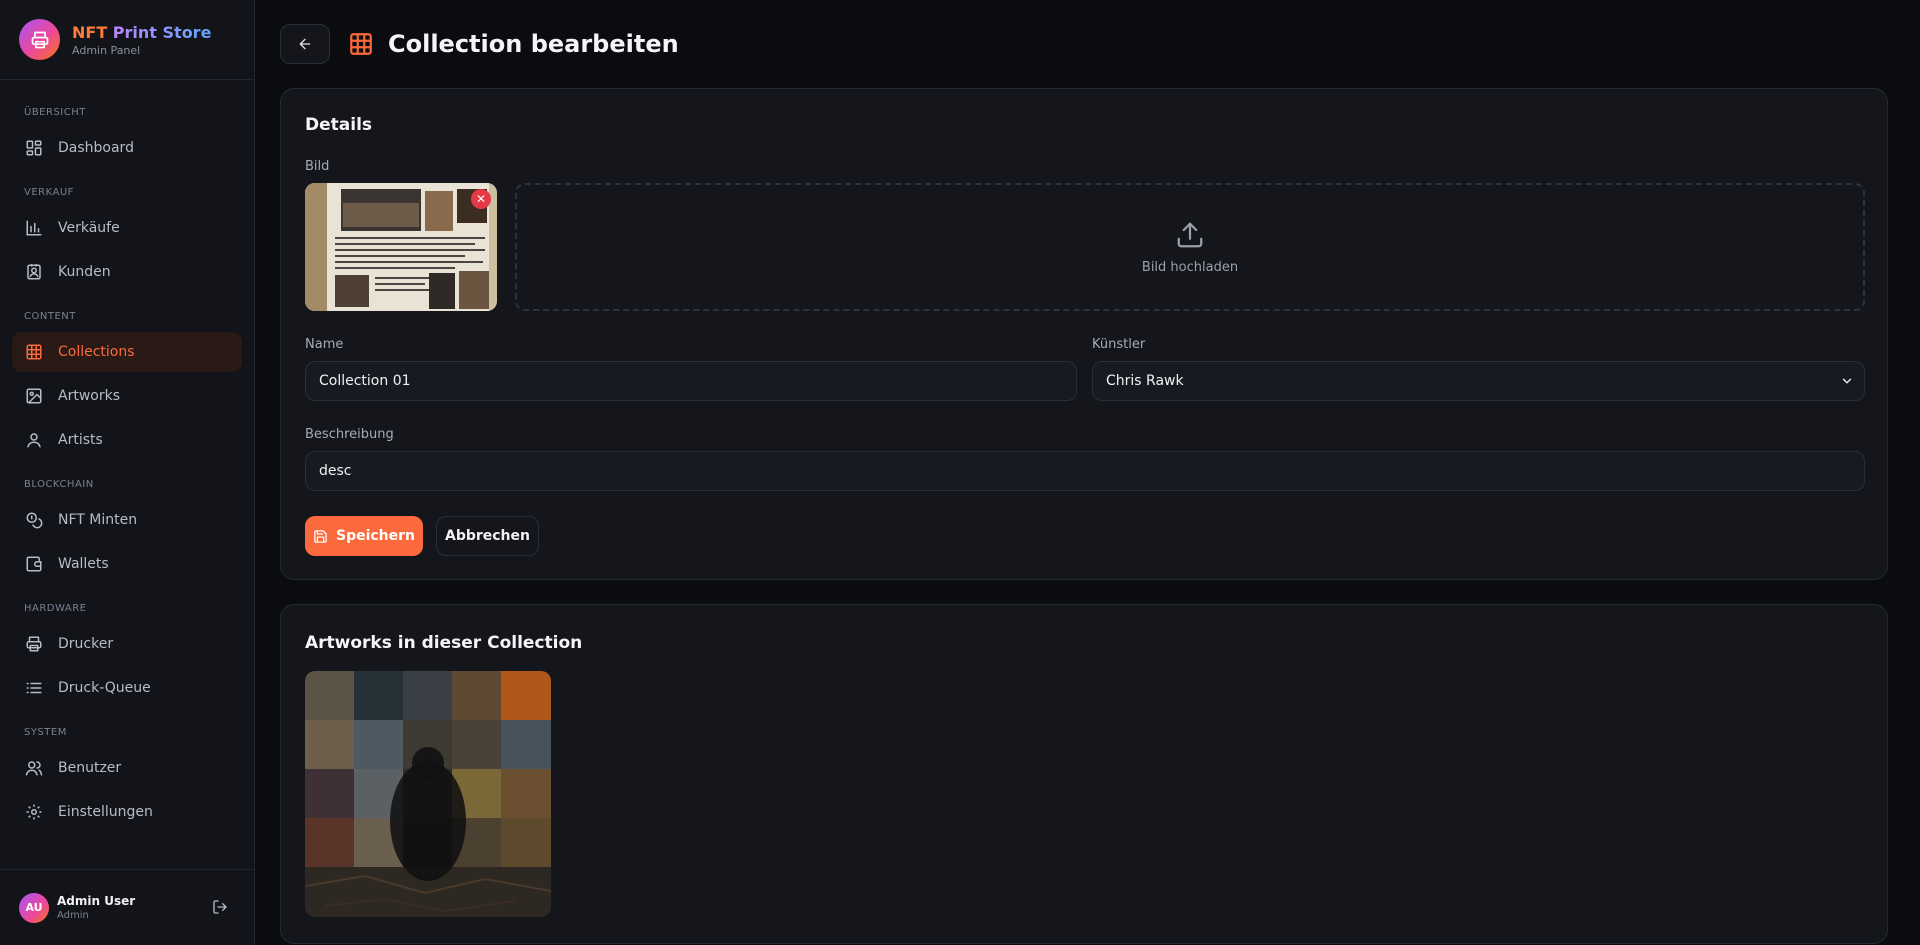  Describe the element at coordinates (34, 396) in the screenshot. I see `image-icon` at that location.